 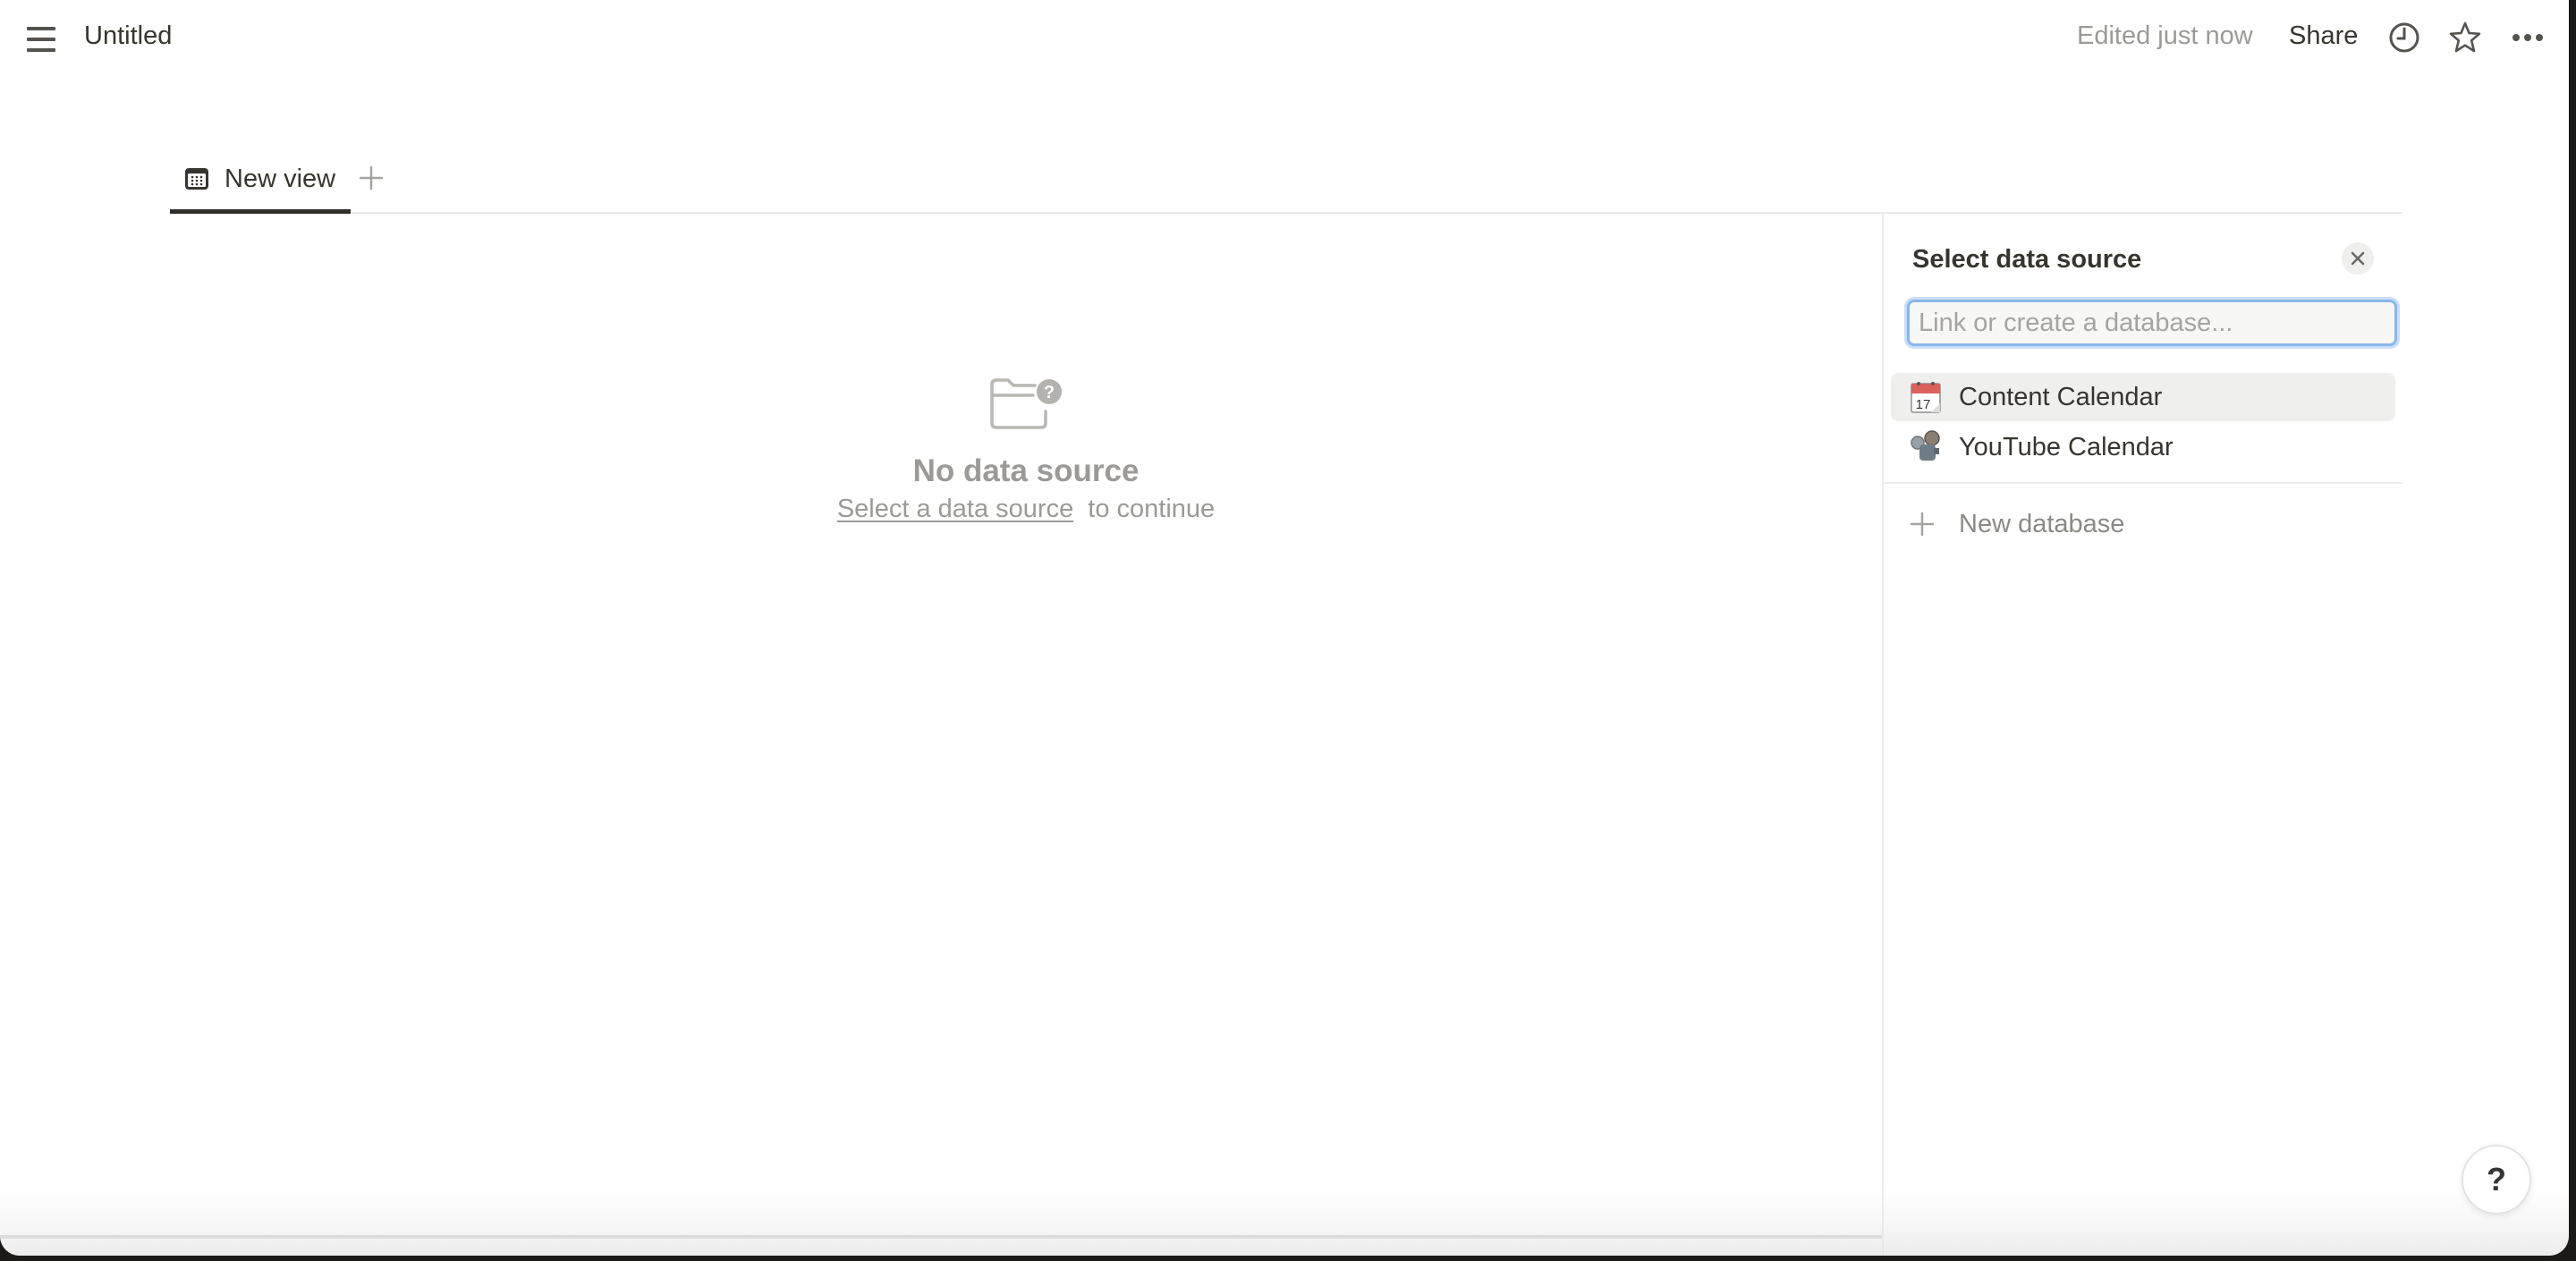 I want to click on list-item-youtube-calendar: YouTube Calendar, so click(x=2143, y=447).